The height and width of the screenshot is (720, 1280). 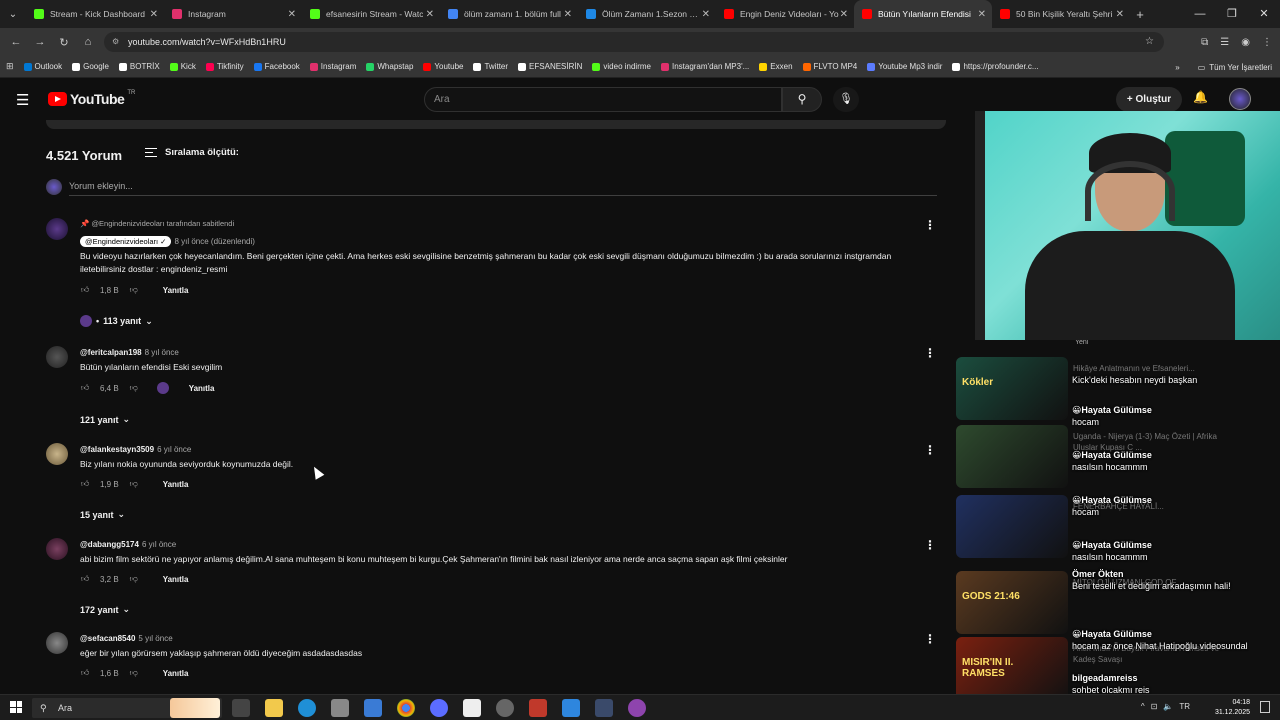 I want to click on view-replies-button: • 113 yanıt ⌄, so click(x=116, y=321).